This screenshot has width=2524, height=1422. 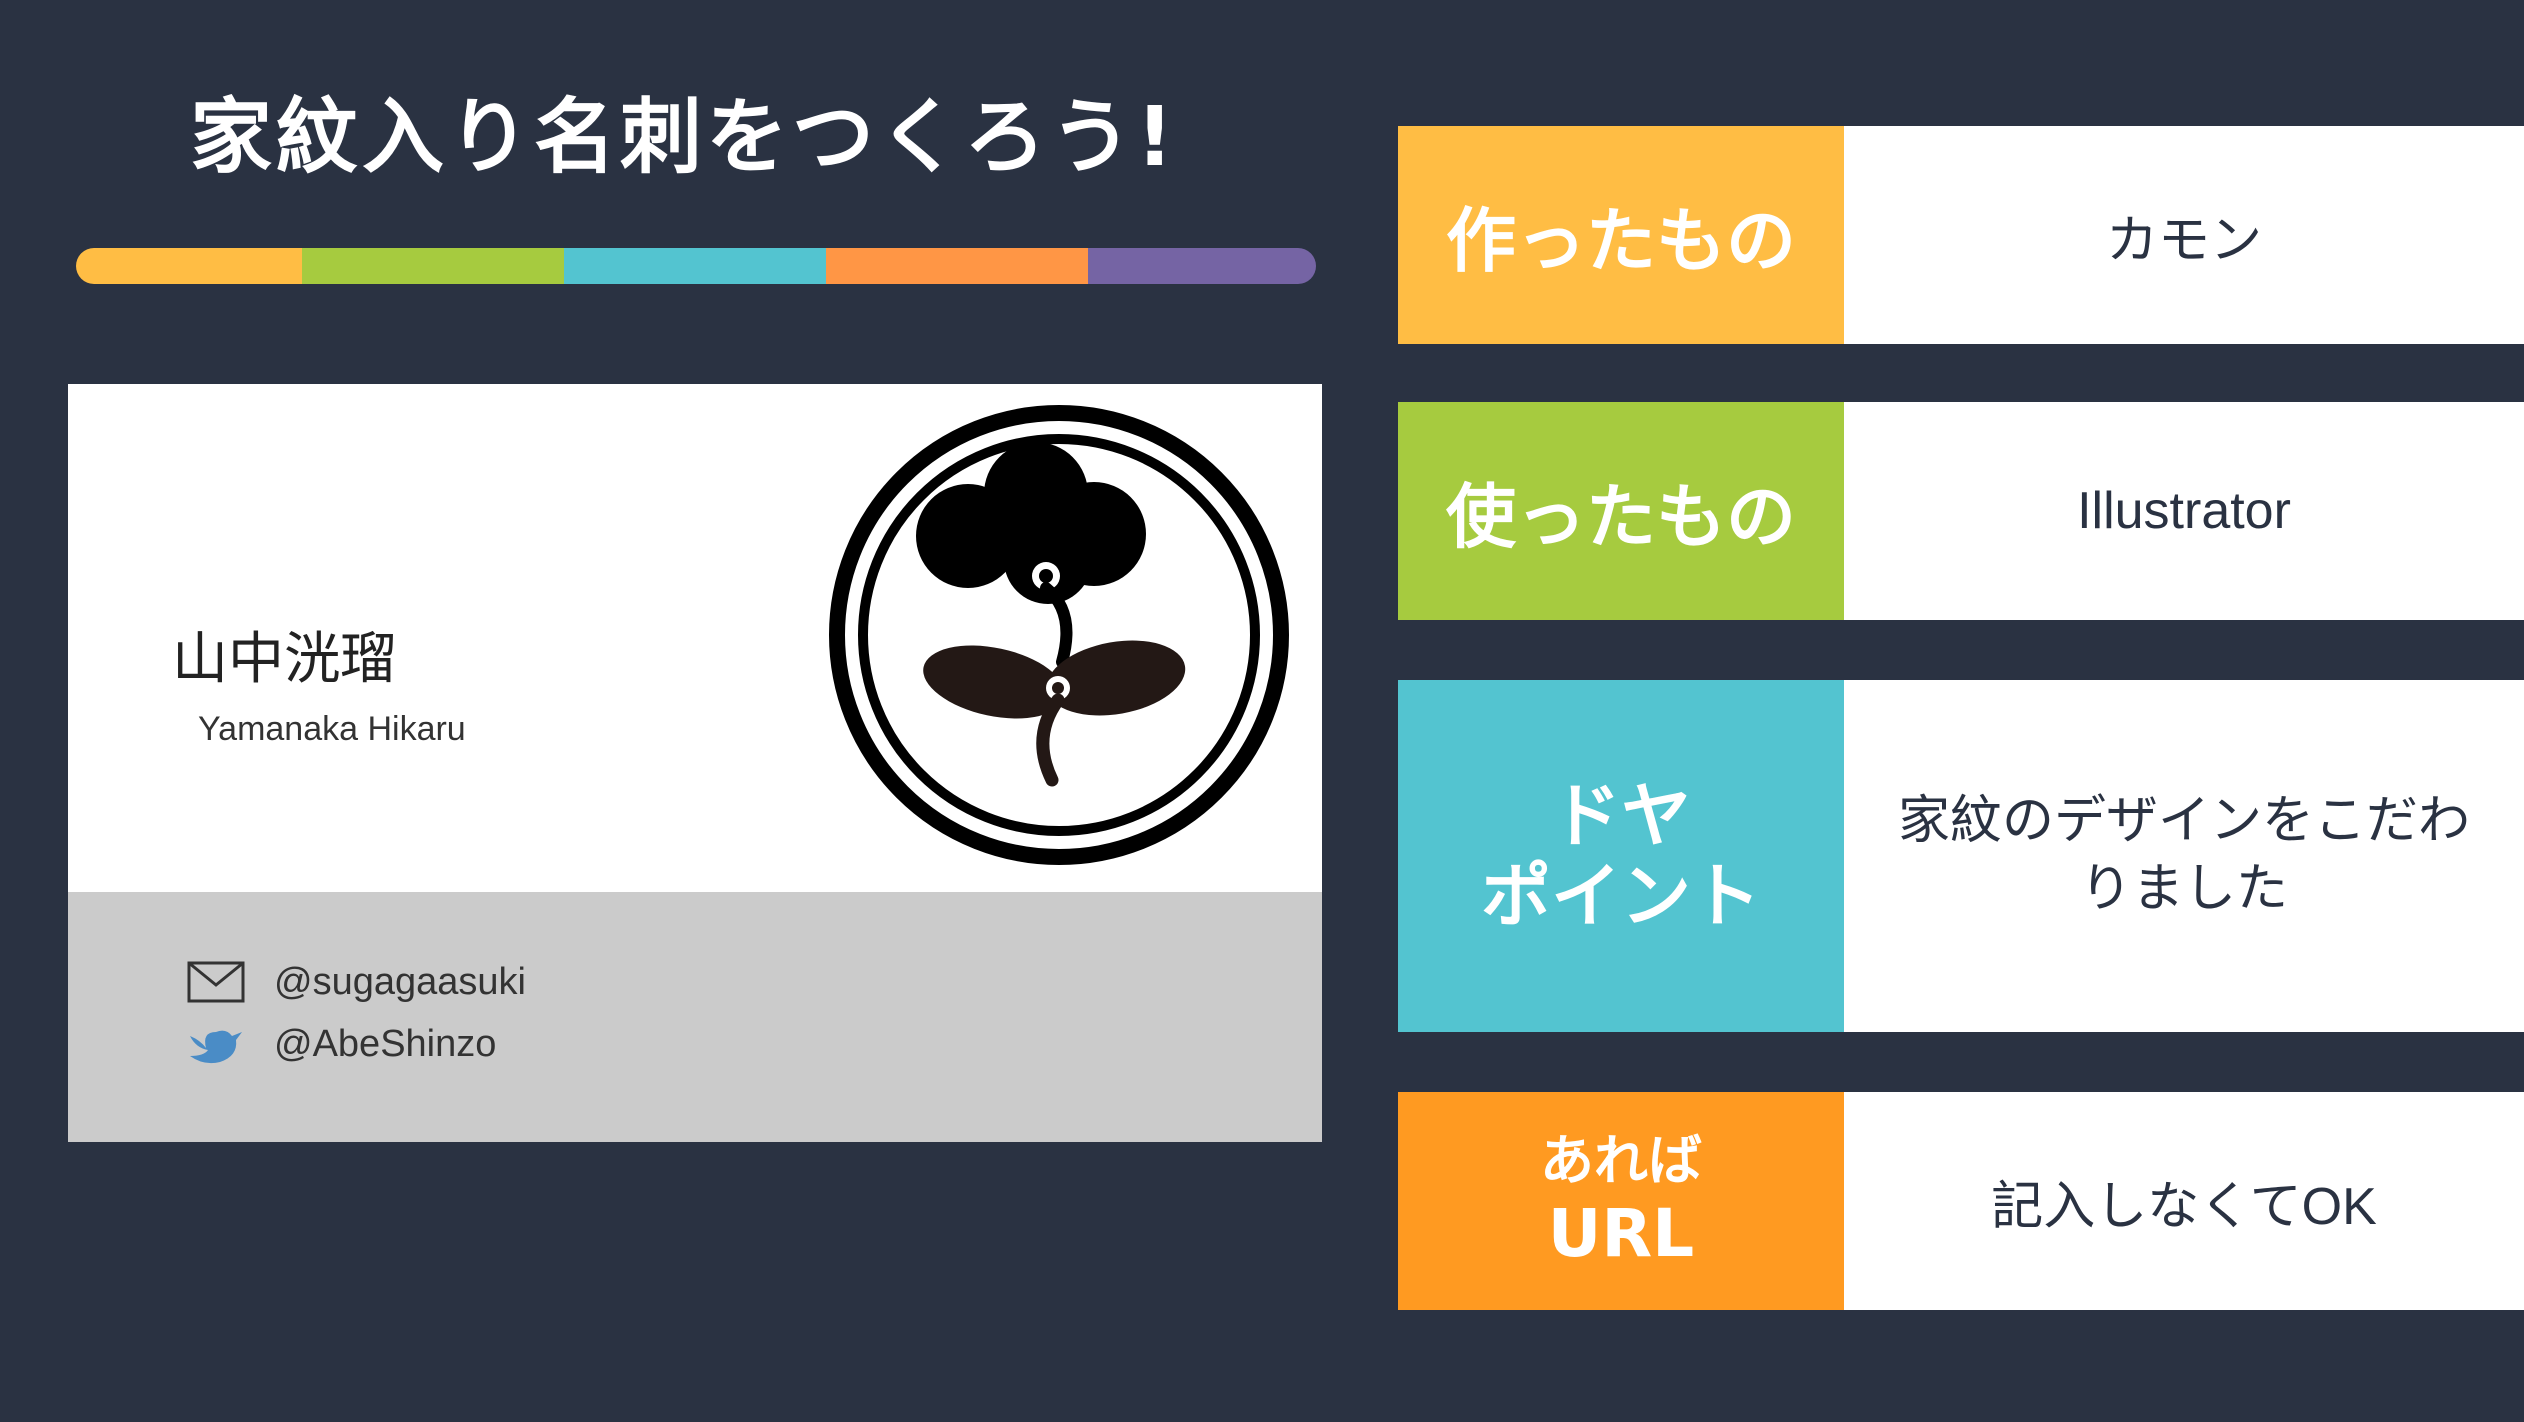 I want to click on row-made: 作ったもの カモン, so click(x=1961, y=235).